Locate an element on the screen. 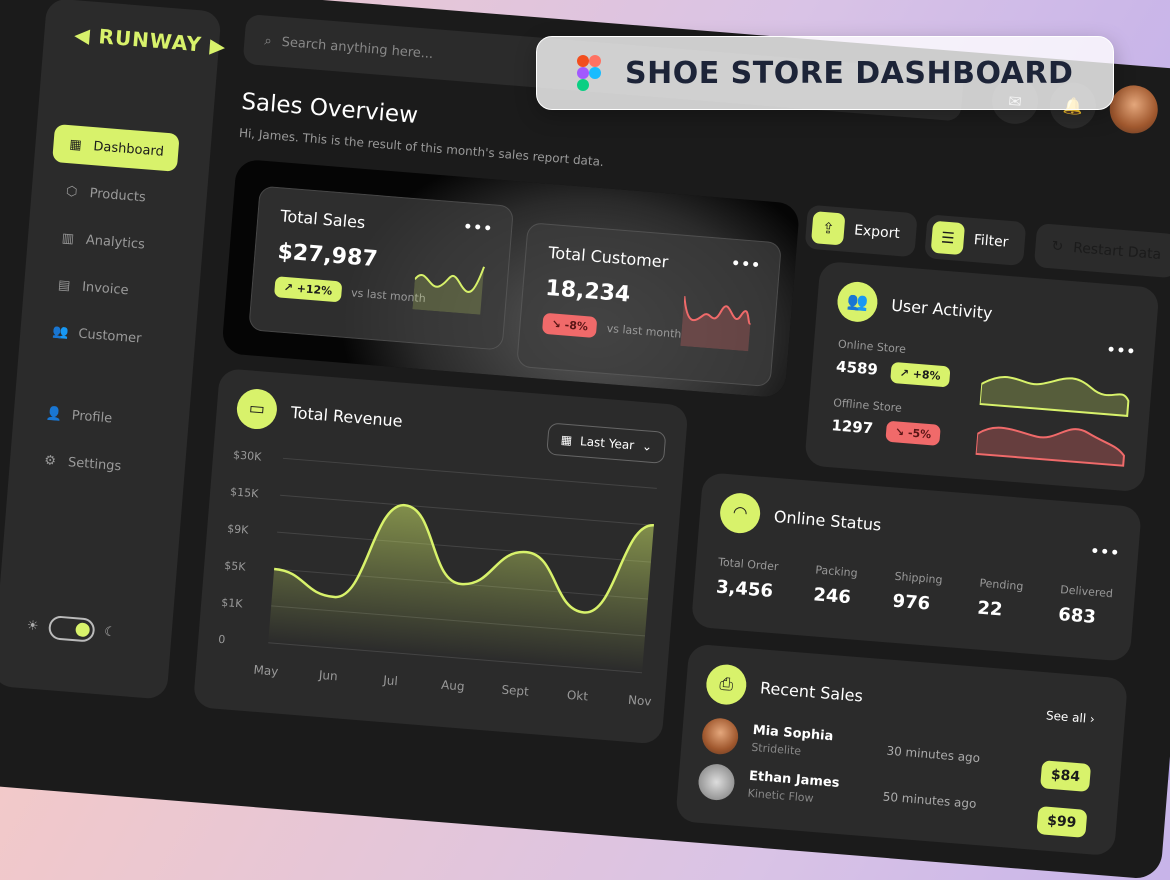 The width and height of the screenshot is (1170, 880). restart-label: Restart Data is located at coordinates (1117, 251).